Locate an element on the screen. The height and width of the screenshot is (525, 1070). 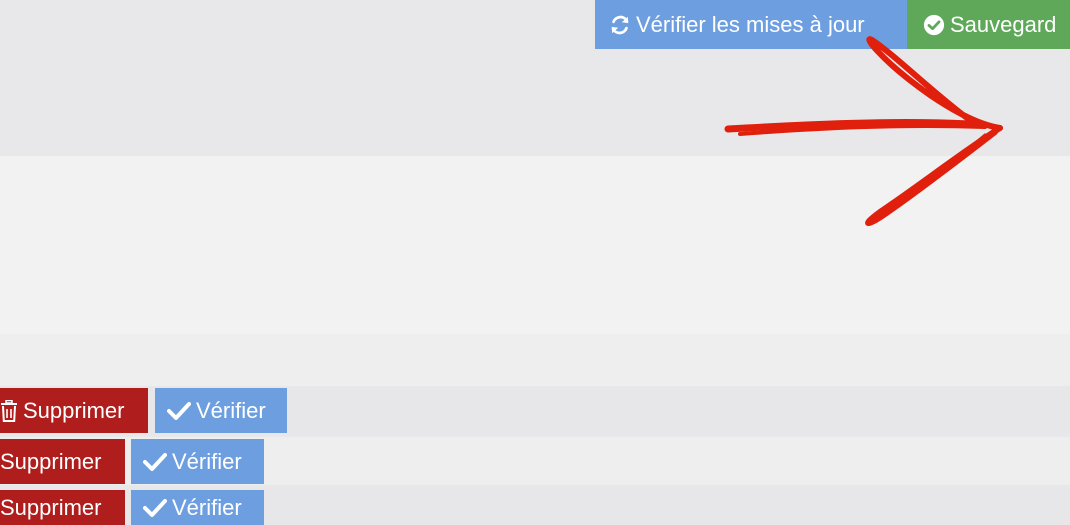
separator-band is located at coordinates (535, 360).